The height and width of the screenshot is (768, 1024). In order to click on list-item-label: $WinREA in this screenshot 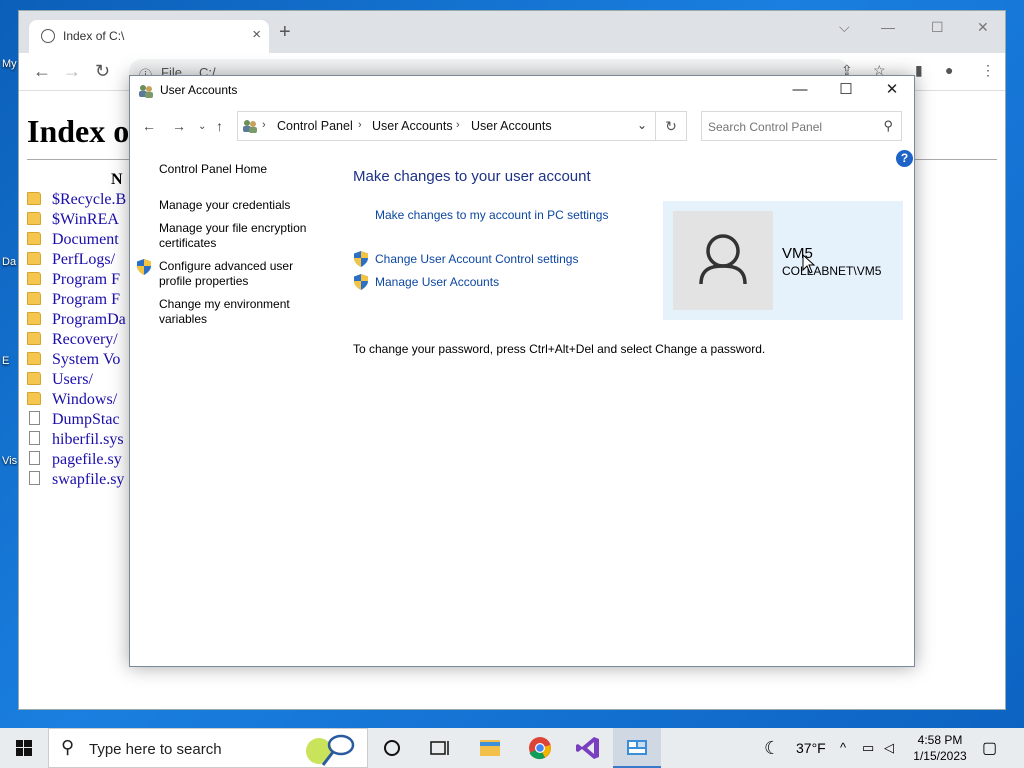, I will do `click(85, 219)`.